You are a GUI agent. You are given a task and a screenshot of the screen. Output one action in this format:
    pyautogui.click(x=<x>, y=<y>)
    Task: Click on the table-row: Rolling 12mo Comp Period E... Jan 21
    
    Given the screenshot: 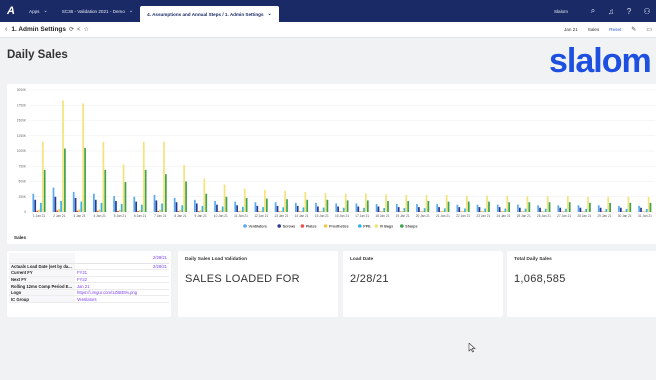 What is the action you would take?
    pyautogui.click(x=89, y=286)
    